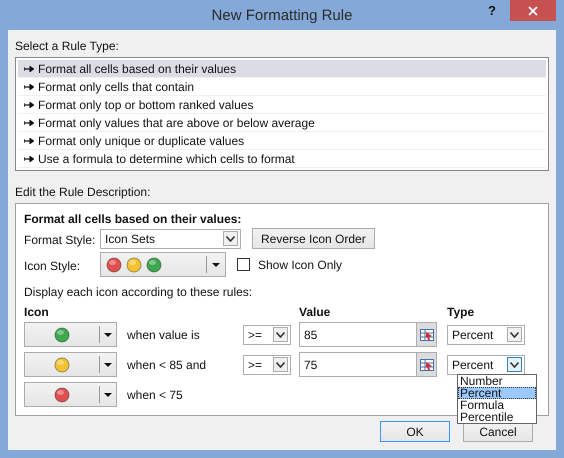  Describe the element at coordinates (282, 123) in the screenshot. I see `rule-type-item: Format only values that are above or below average` at that location.